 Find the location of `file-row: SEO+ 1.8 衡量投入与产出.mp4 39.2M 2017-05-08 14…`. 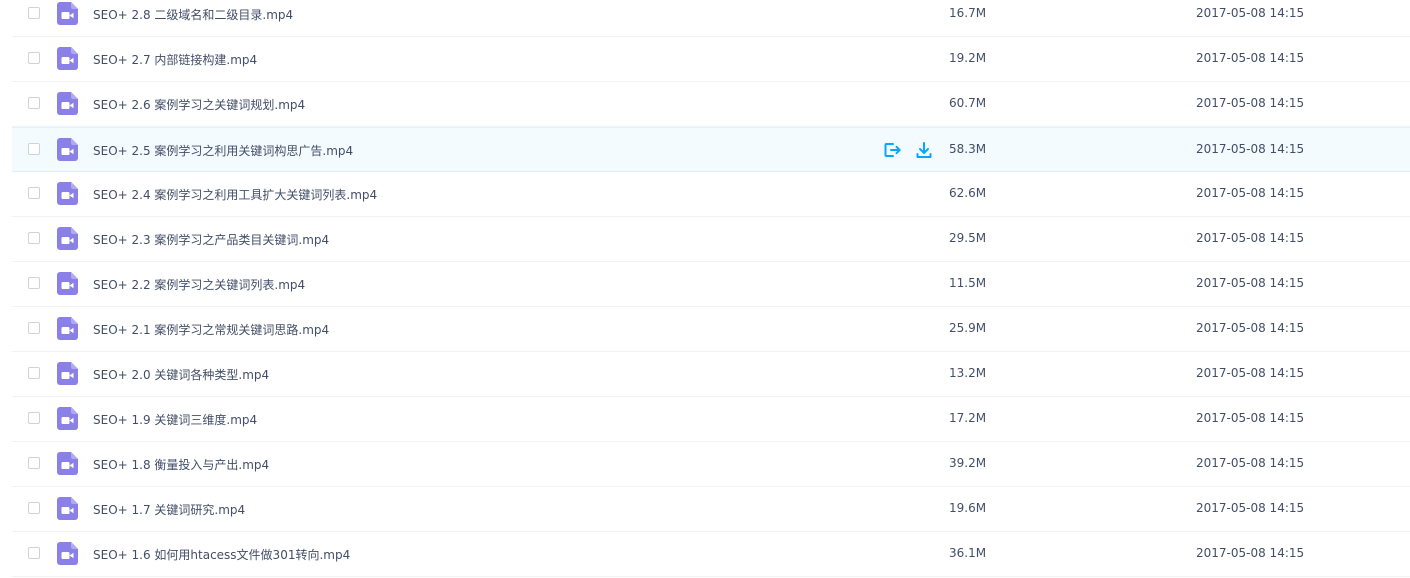

file-row: SEO+ 1.8 衡量投入与产出.mp4 39.2M 2017-05-08 14… is located at coordinates (711, 464).